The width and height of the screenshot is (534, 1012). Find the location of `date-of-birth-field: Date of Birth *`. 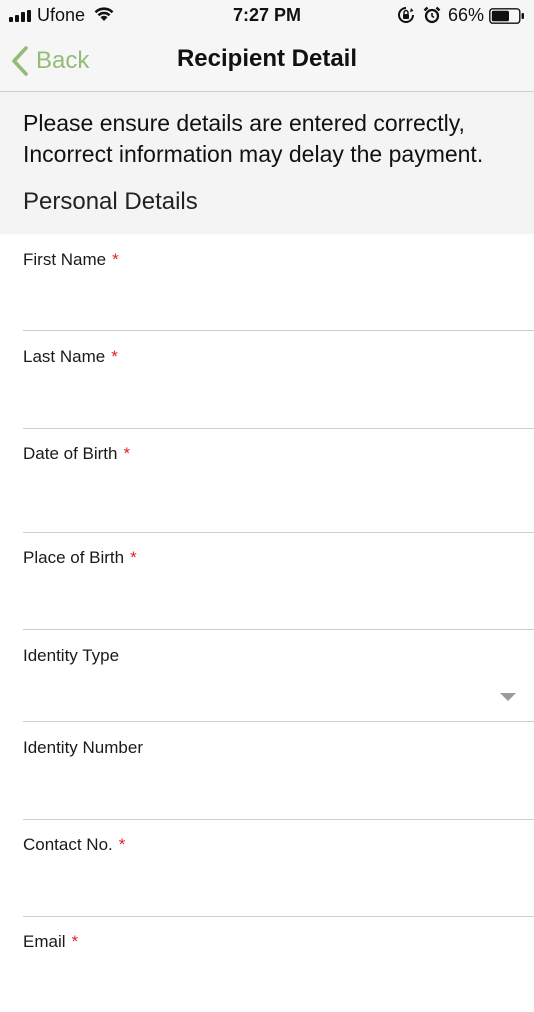

date-of-birth-field: Date of Birth * is located at coordinates (278, 488).